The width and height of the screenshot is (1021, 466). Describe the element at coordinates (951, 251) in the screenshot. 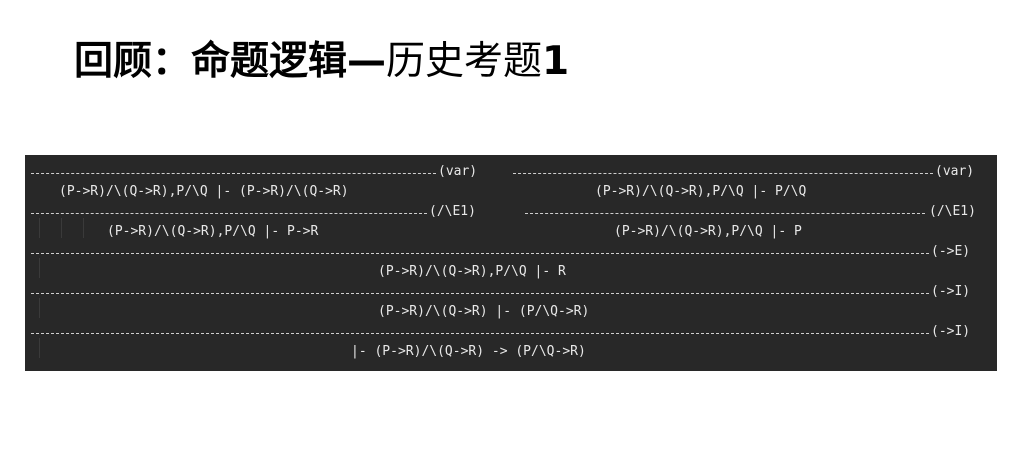

I see `rule-label-imp-elim: (->E)` at that location.